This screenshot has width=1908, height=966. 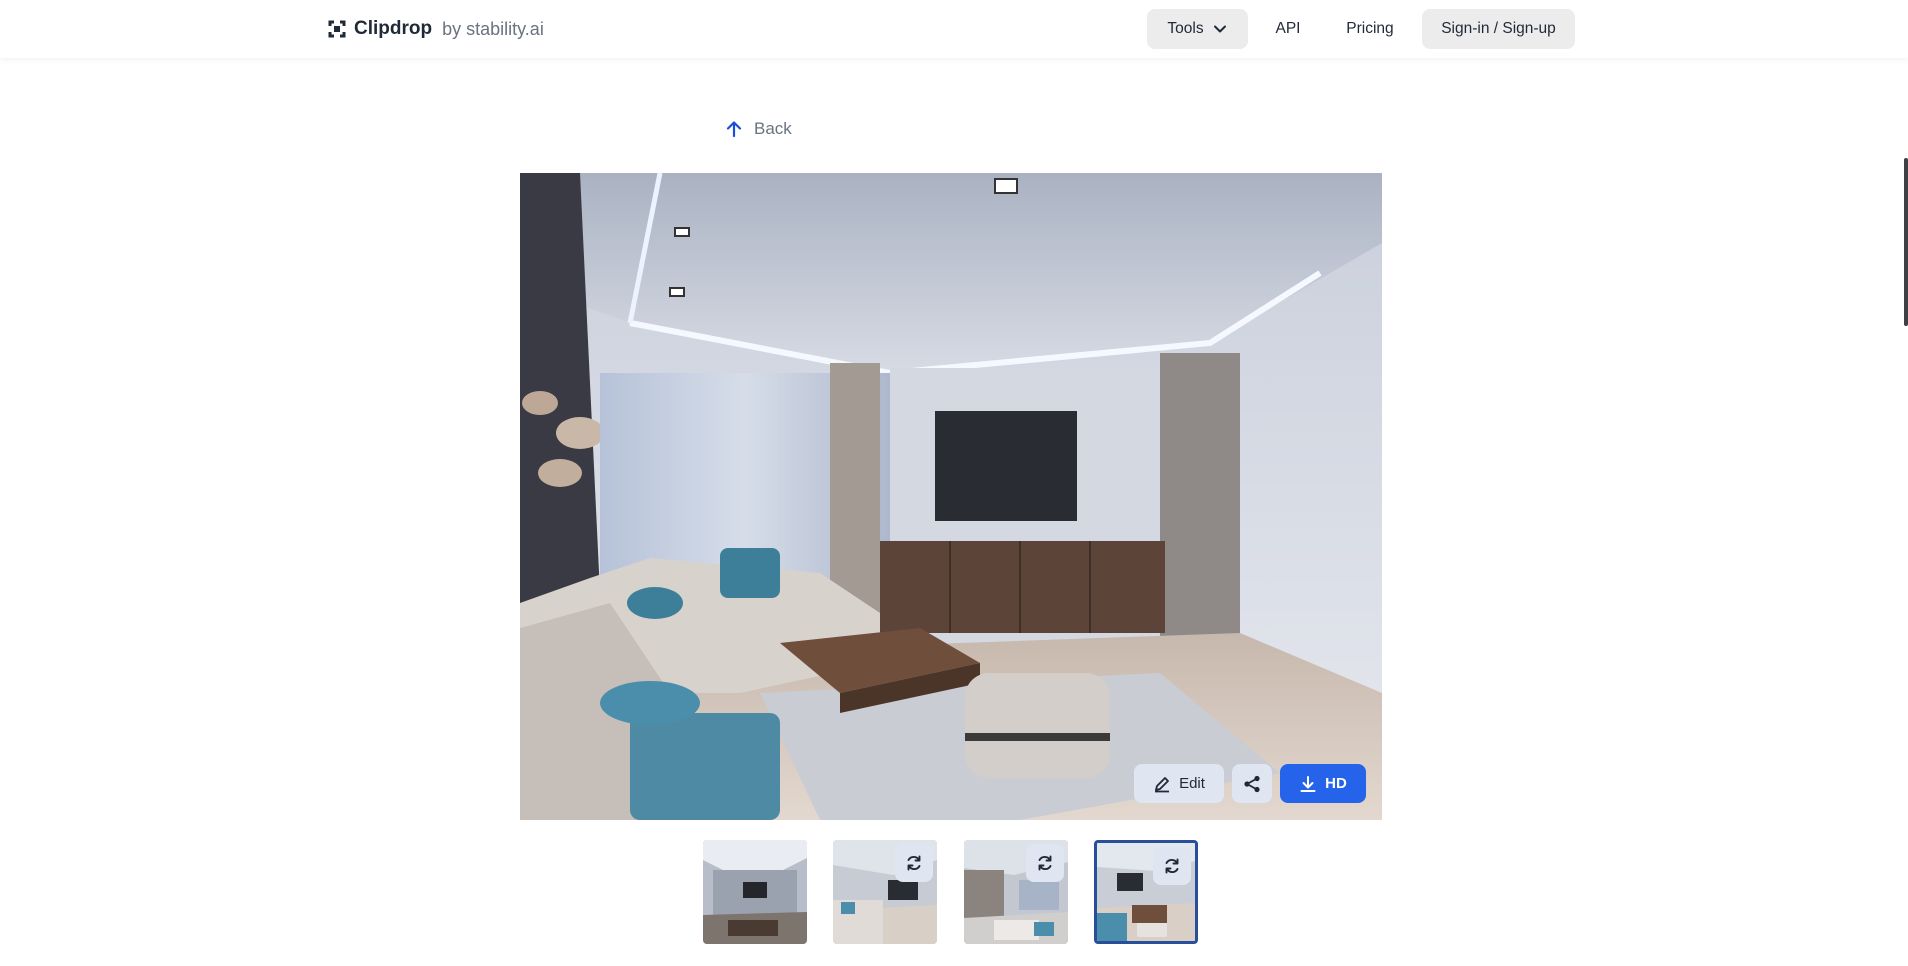 What do you see at coordinates (1370, 29) in the screenshot?
I see `pricing-link: Pricing` at bounding box center [1370, 29].